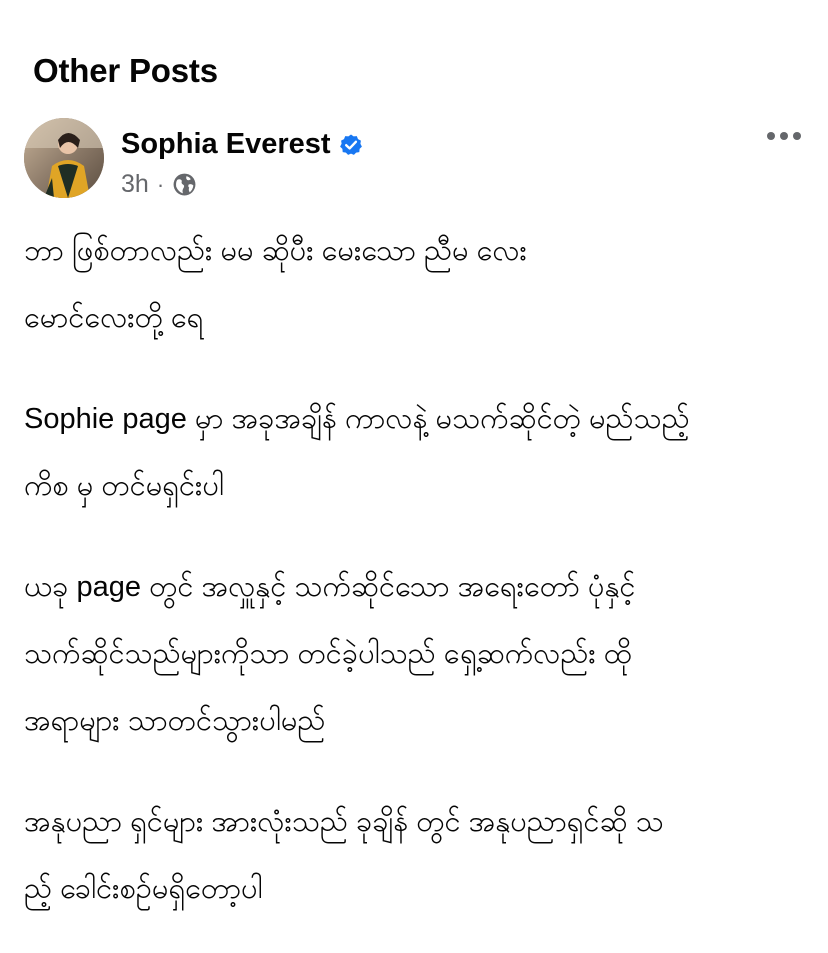 Image resolution: width=828 pixels, height=953 pixels. I want to click on more-options-button, so click(784, 136).